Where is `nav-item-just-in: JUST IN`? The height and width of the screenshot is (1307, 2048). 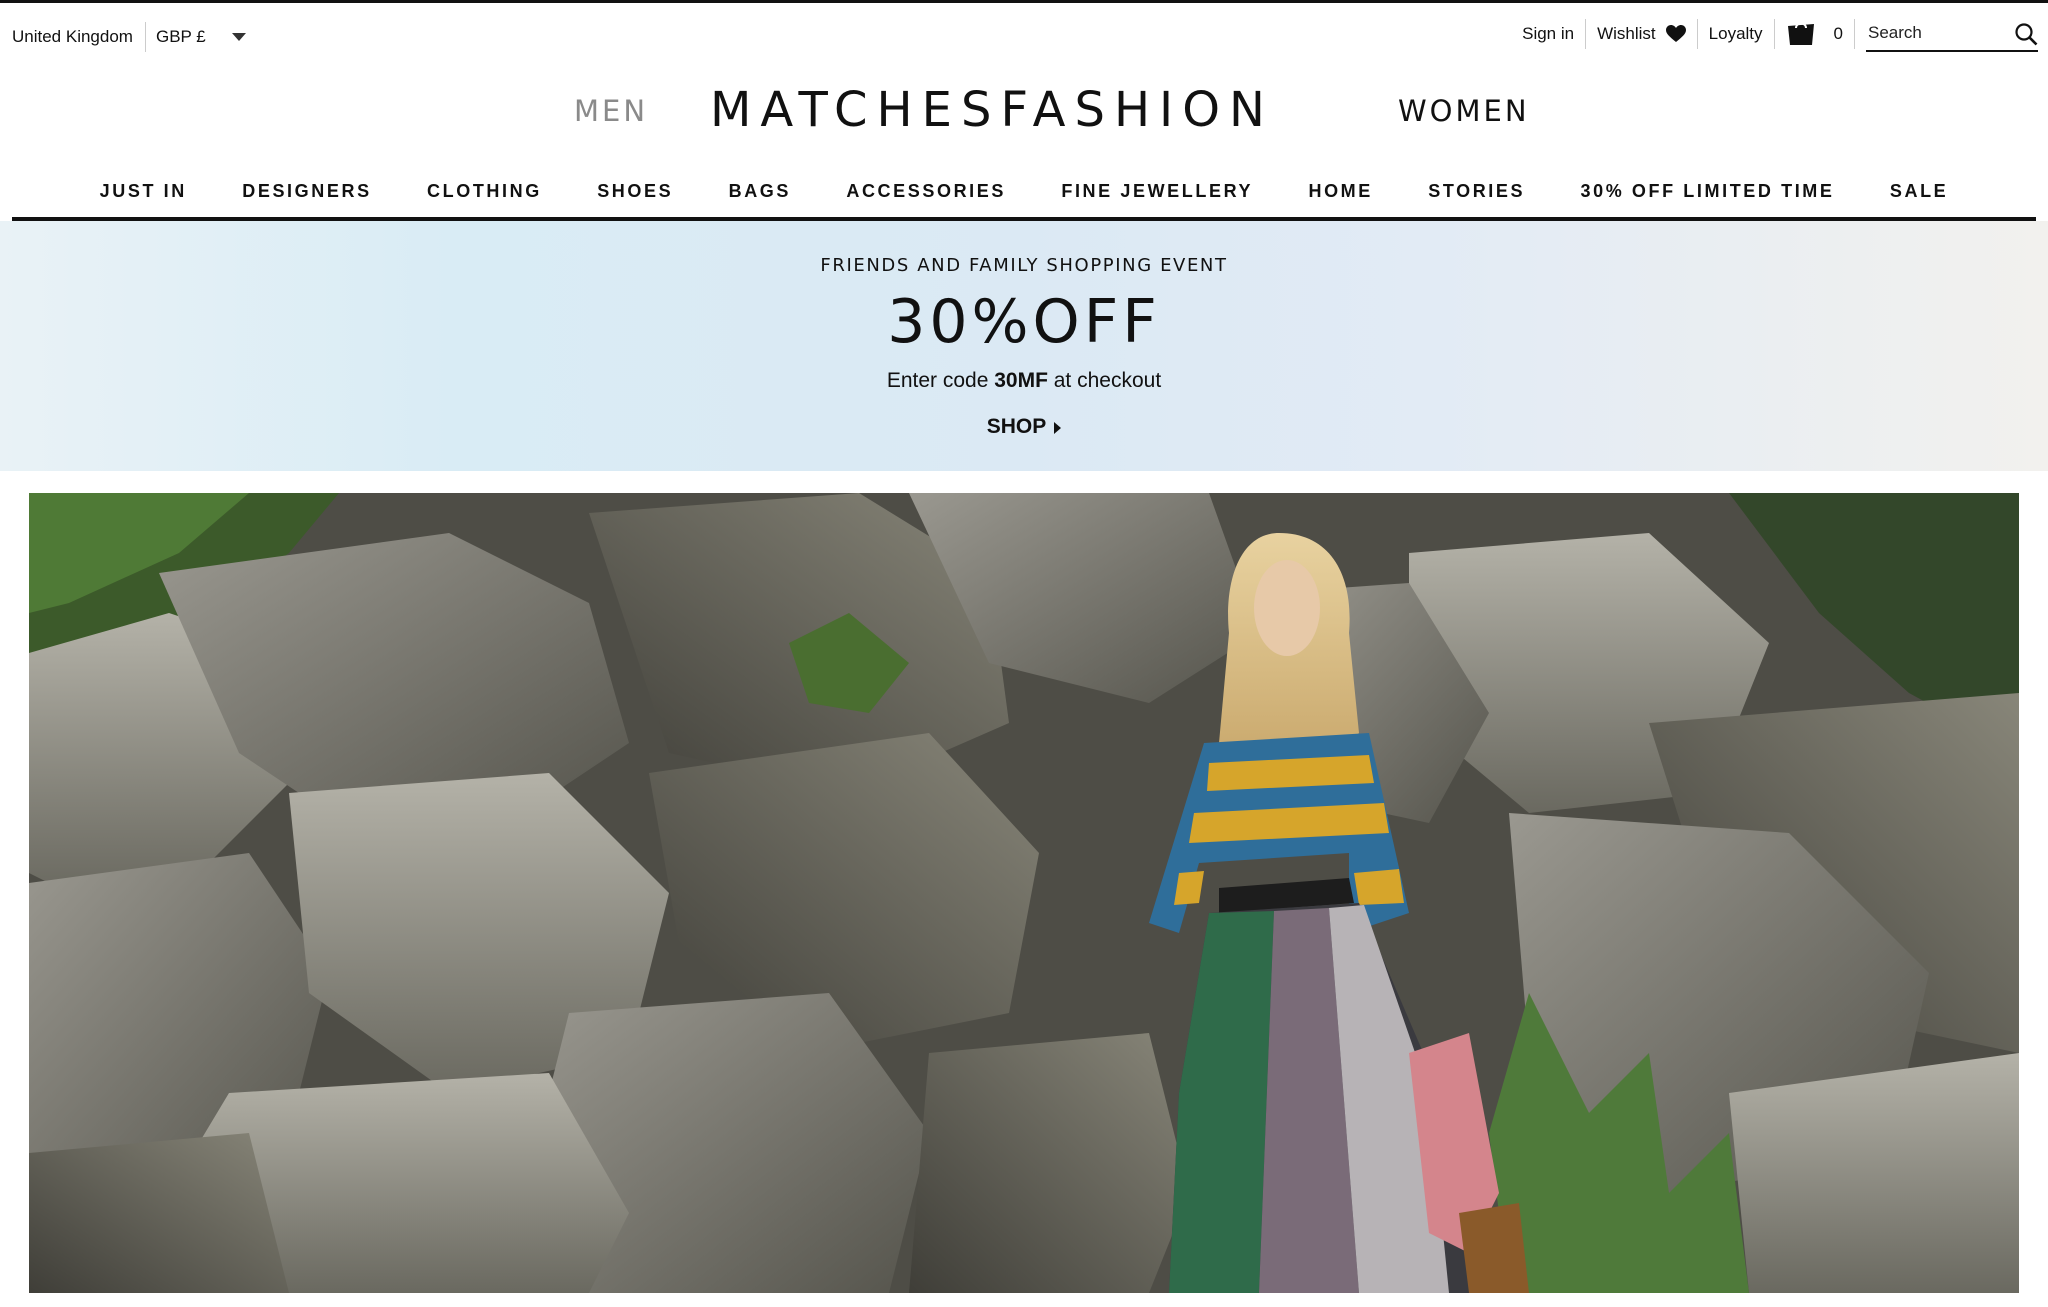 nav-item-just-in: JUST IN is located at coordinates (143, 191).